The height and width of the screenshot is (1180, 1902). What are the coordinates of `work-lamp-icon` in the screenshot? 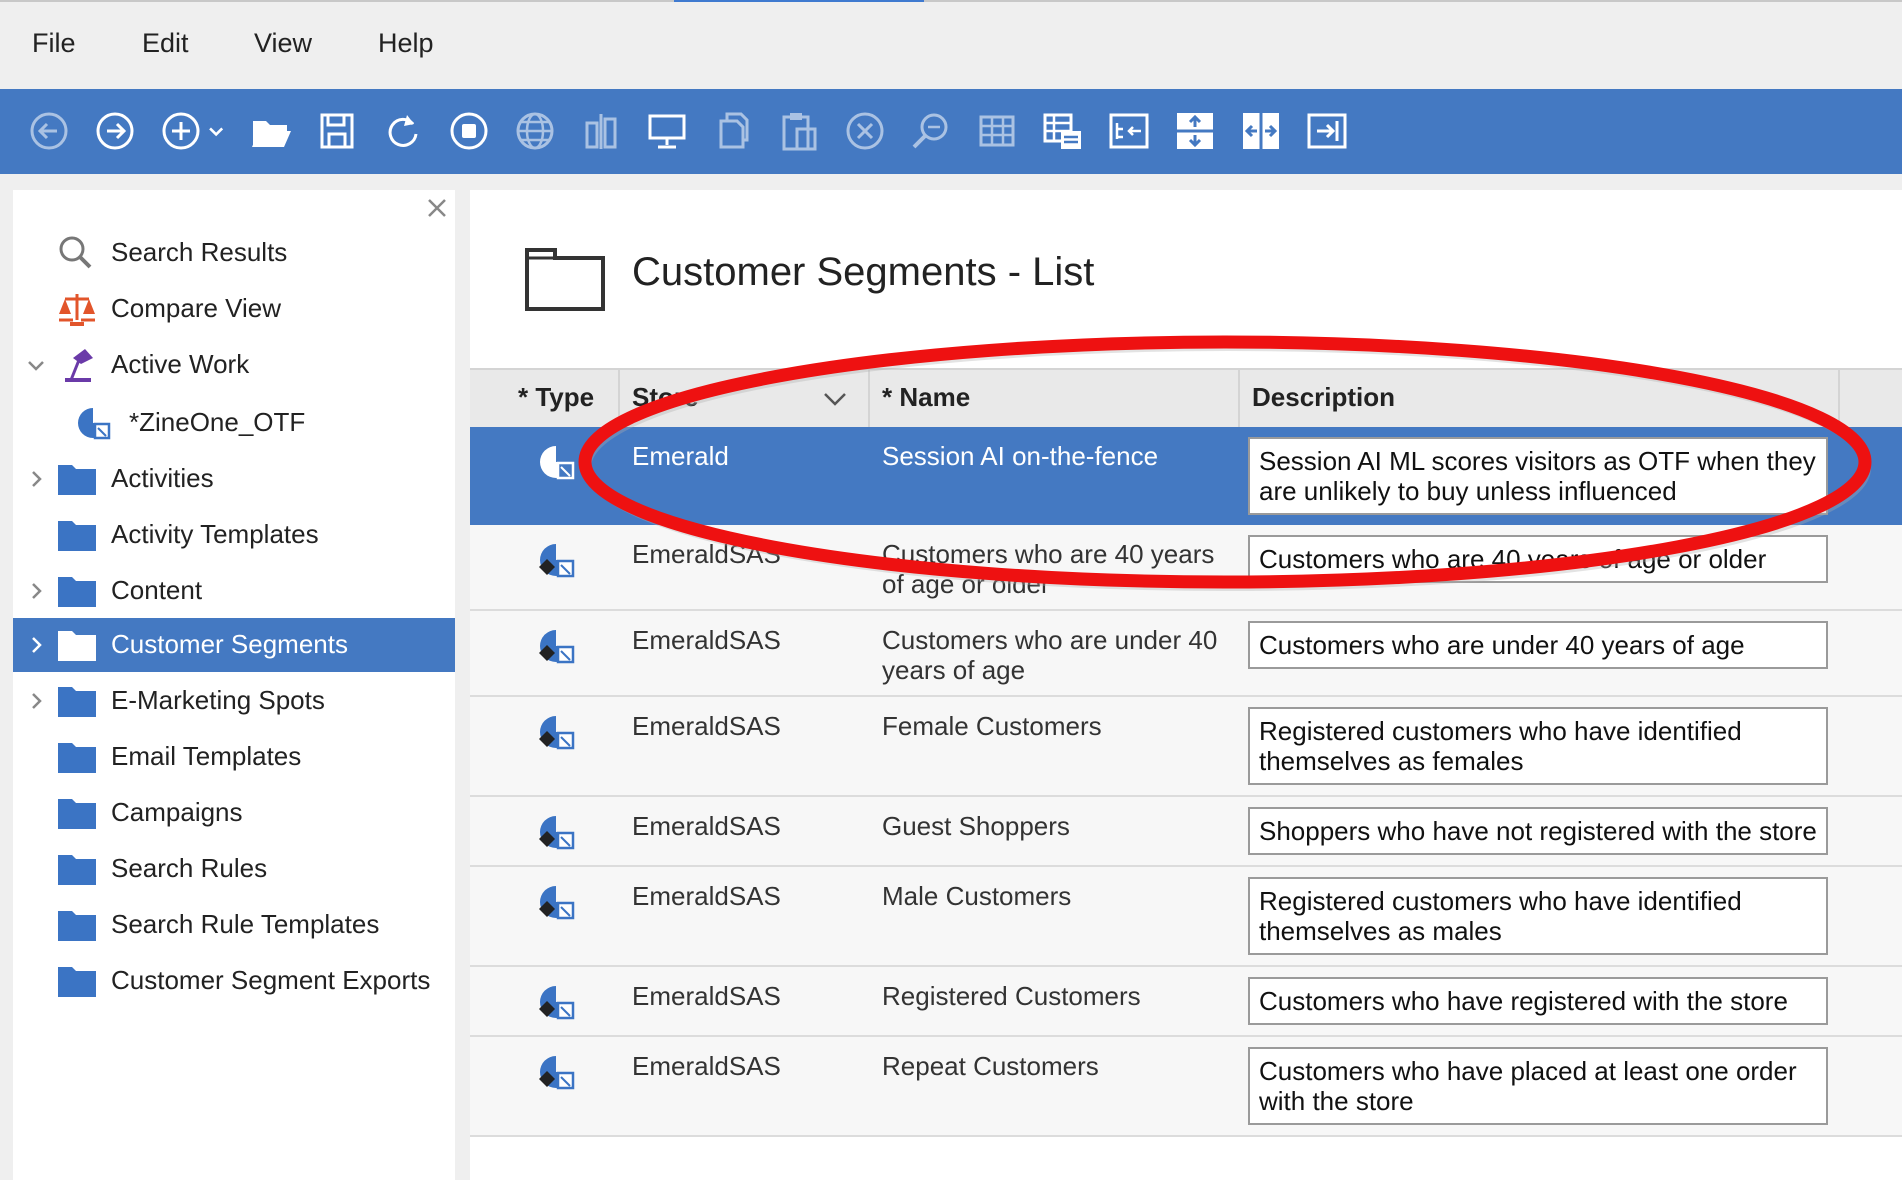 It's located at (77, 365).